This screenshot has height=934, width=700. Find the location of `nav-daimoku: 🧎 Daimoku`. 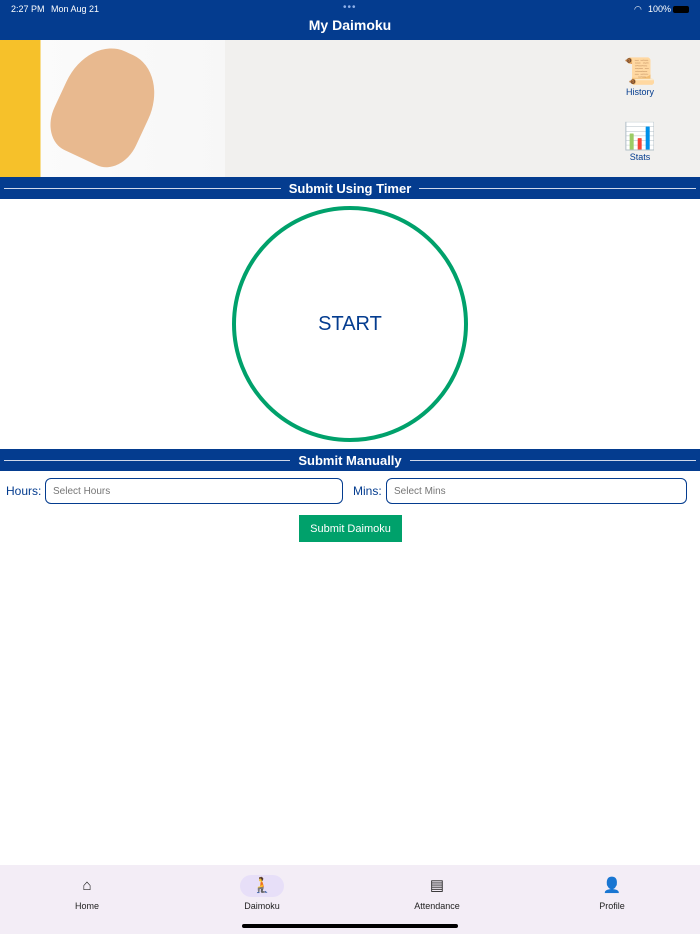

nav-daimoku: 🧎 Daimoku is located at coordinates (262, 893).